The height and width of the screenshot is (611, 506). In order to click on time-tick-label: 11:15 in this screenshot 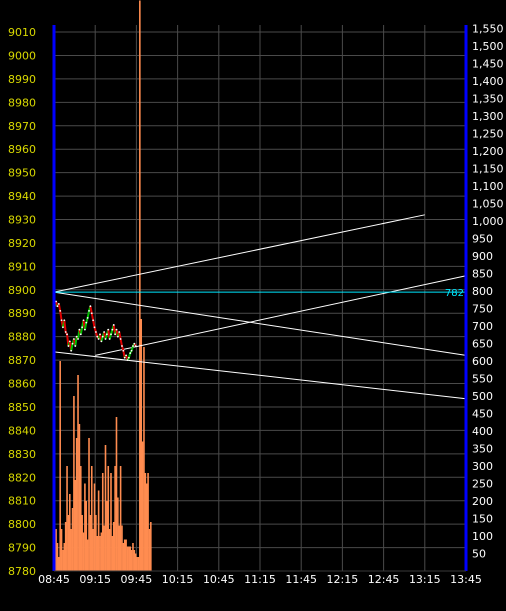, I will do `click(260, 579)`.